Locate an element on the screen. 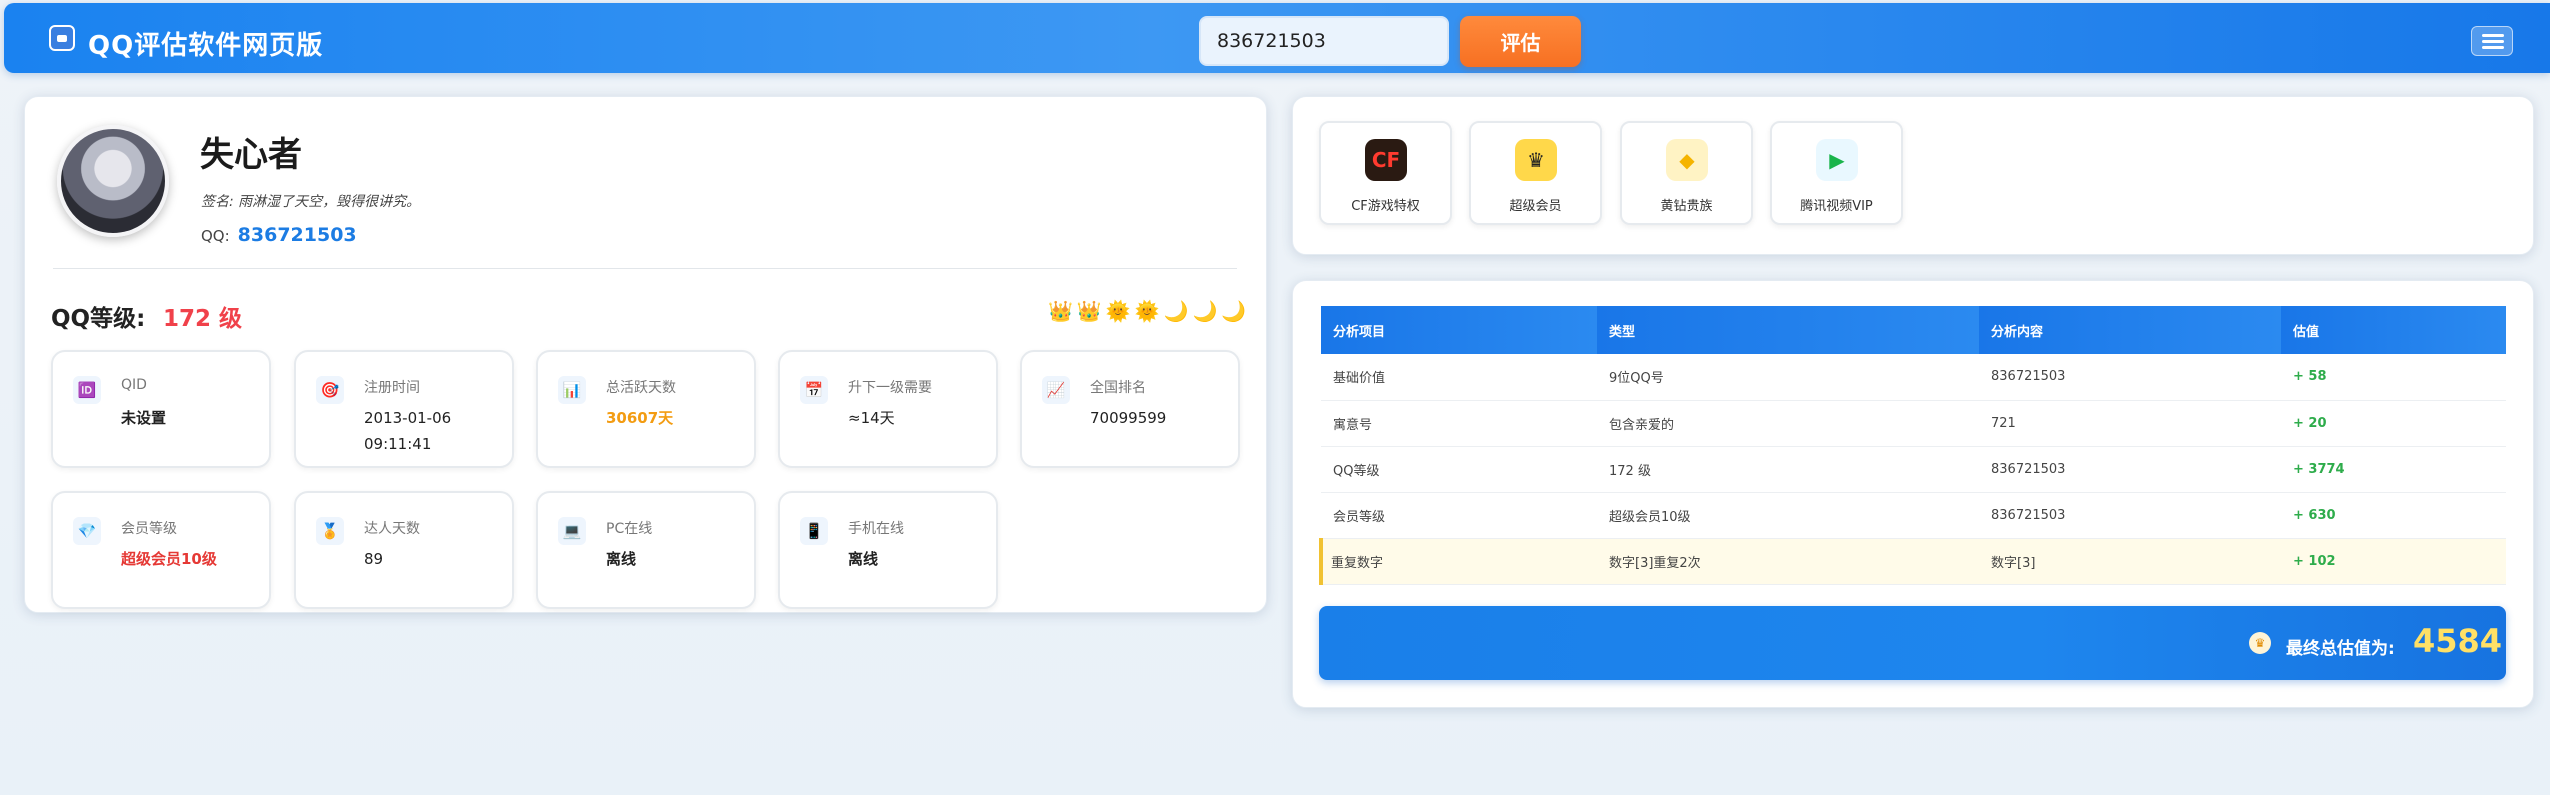 This screenshot has width=2550, height=795. tile-pc-online: 💻 PC在线 离线 is located at coordinates (646, 550).